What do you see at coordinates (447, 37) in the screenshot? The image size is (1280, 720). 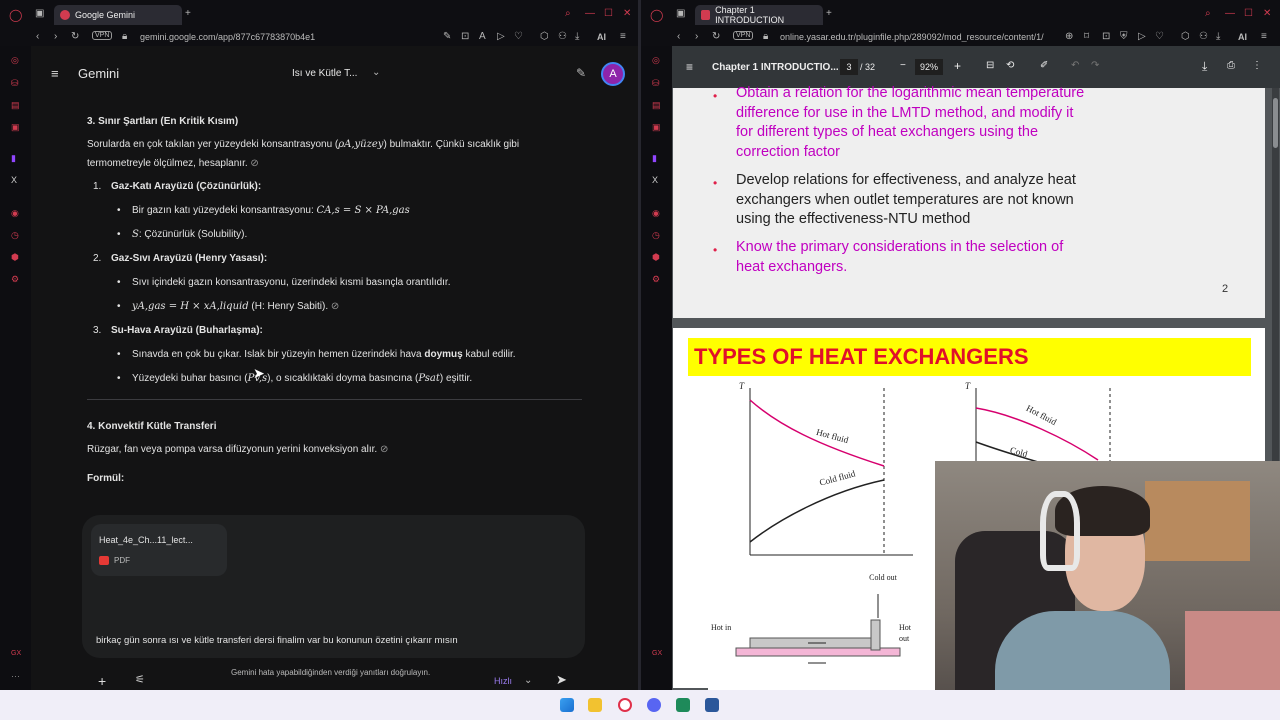 I see `pin-icon: ✎` at bounding box center [447, 37].